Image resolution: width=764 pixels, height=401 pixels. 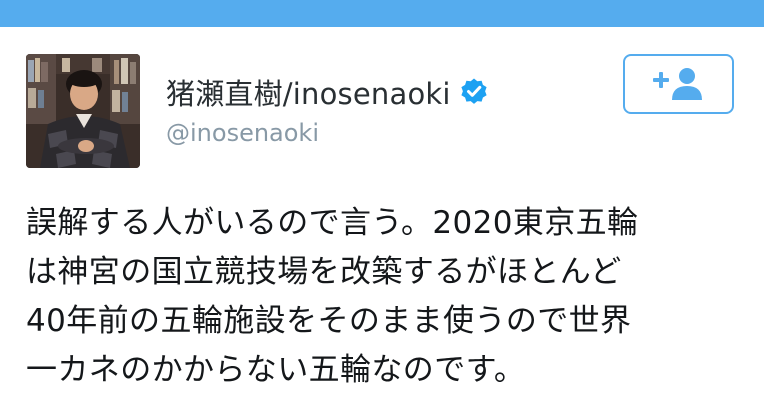 I want to click on tweet-text-line: 一カネのかからない五輪なのです。, so click(x=276, y=370).